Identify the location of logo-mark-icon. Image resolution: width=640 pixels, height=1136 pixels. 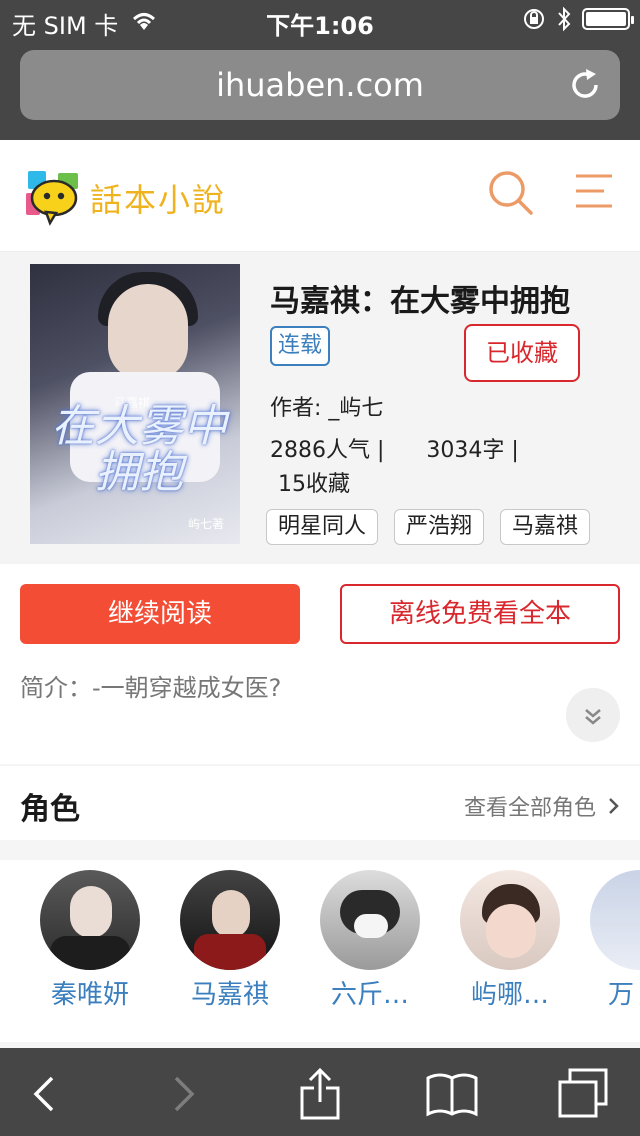
(52, 198).